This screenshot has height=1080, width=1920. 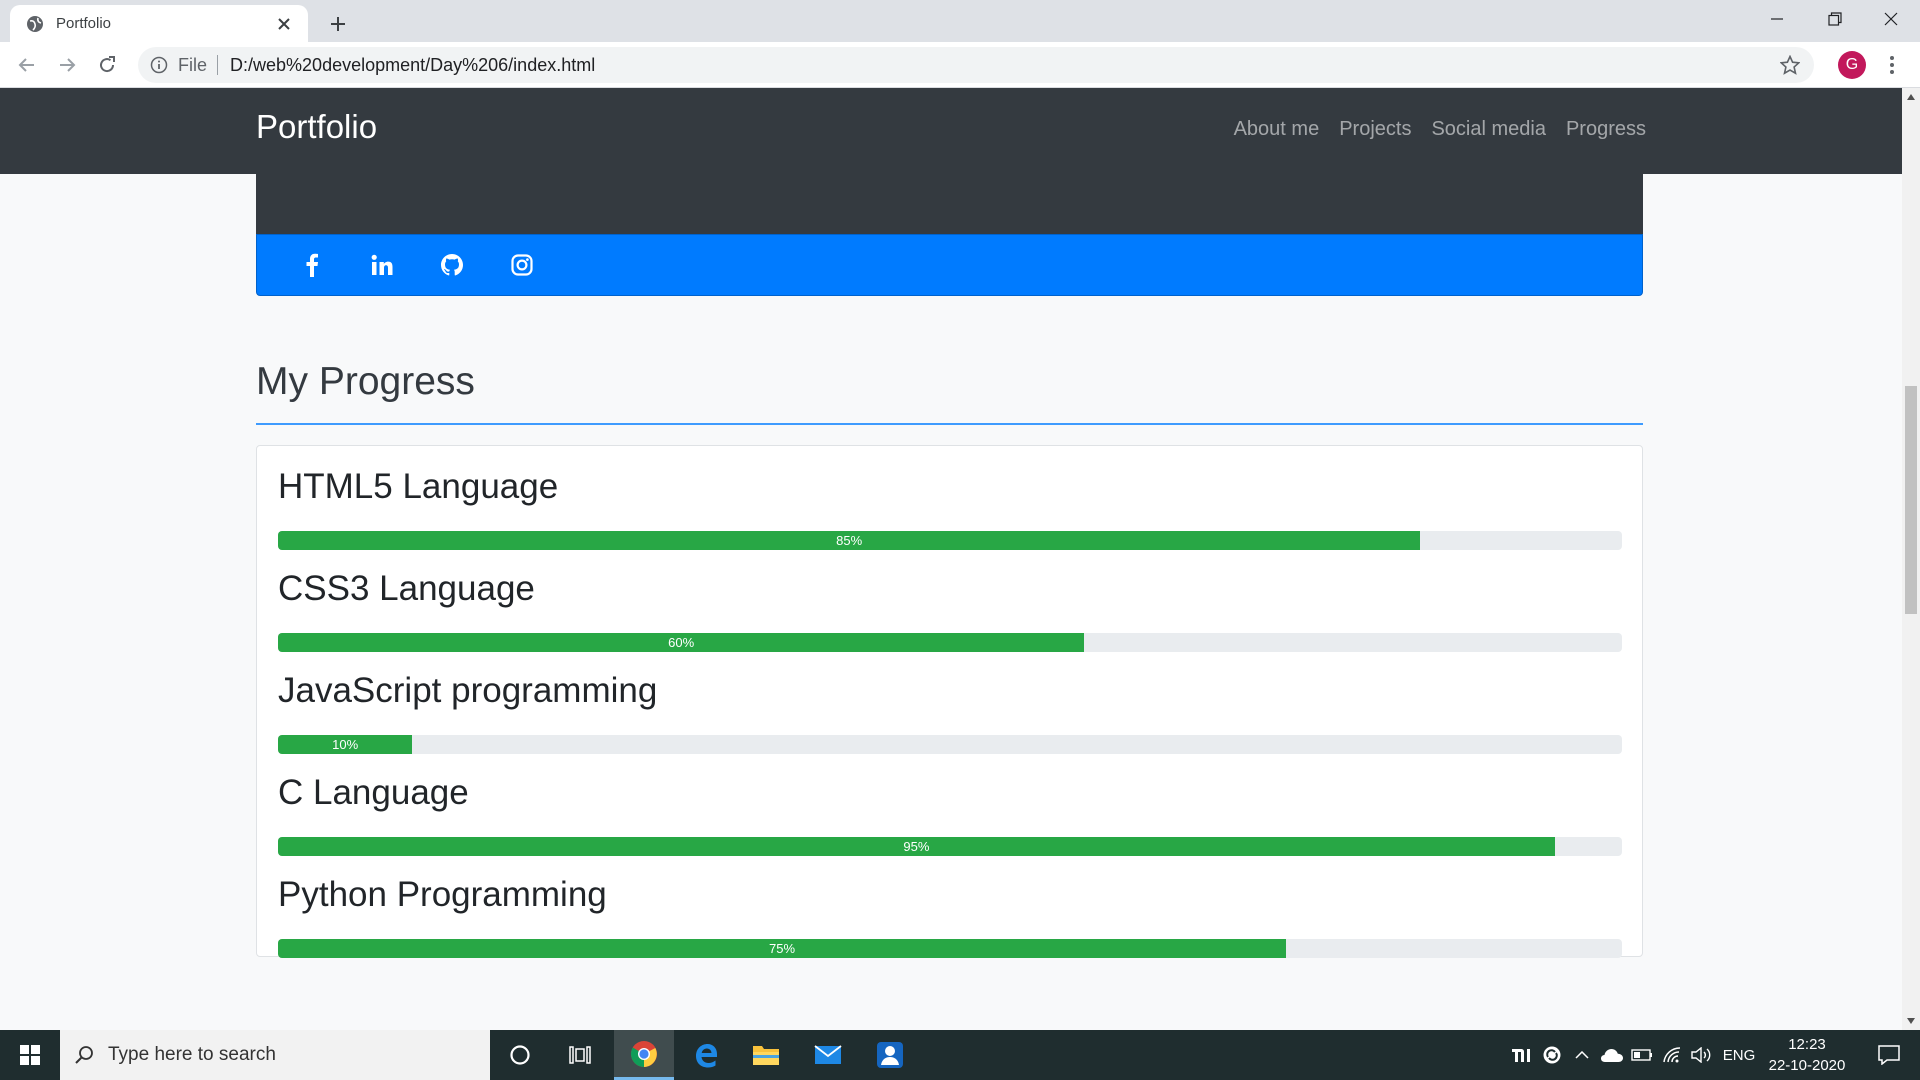 What do you see at coordinates (1375, 129) in the screenshot?
I see `nav-projects: Projects` at bounding box center [1375, 129].